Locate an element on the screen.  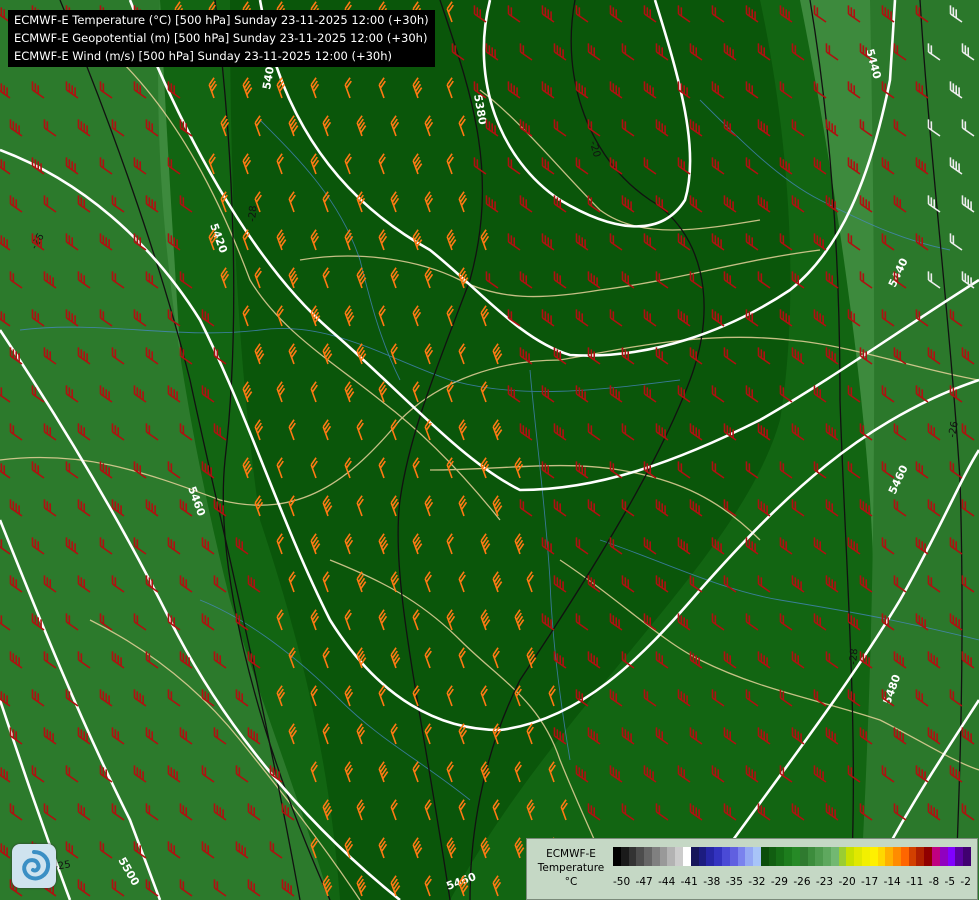
provider-logo is located at coordinates (34, 866).